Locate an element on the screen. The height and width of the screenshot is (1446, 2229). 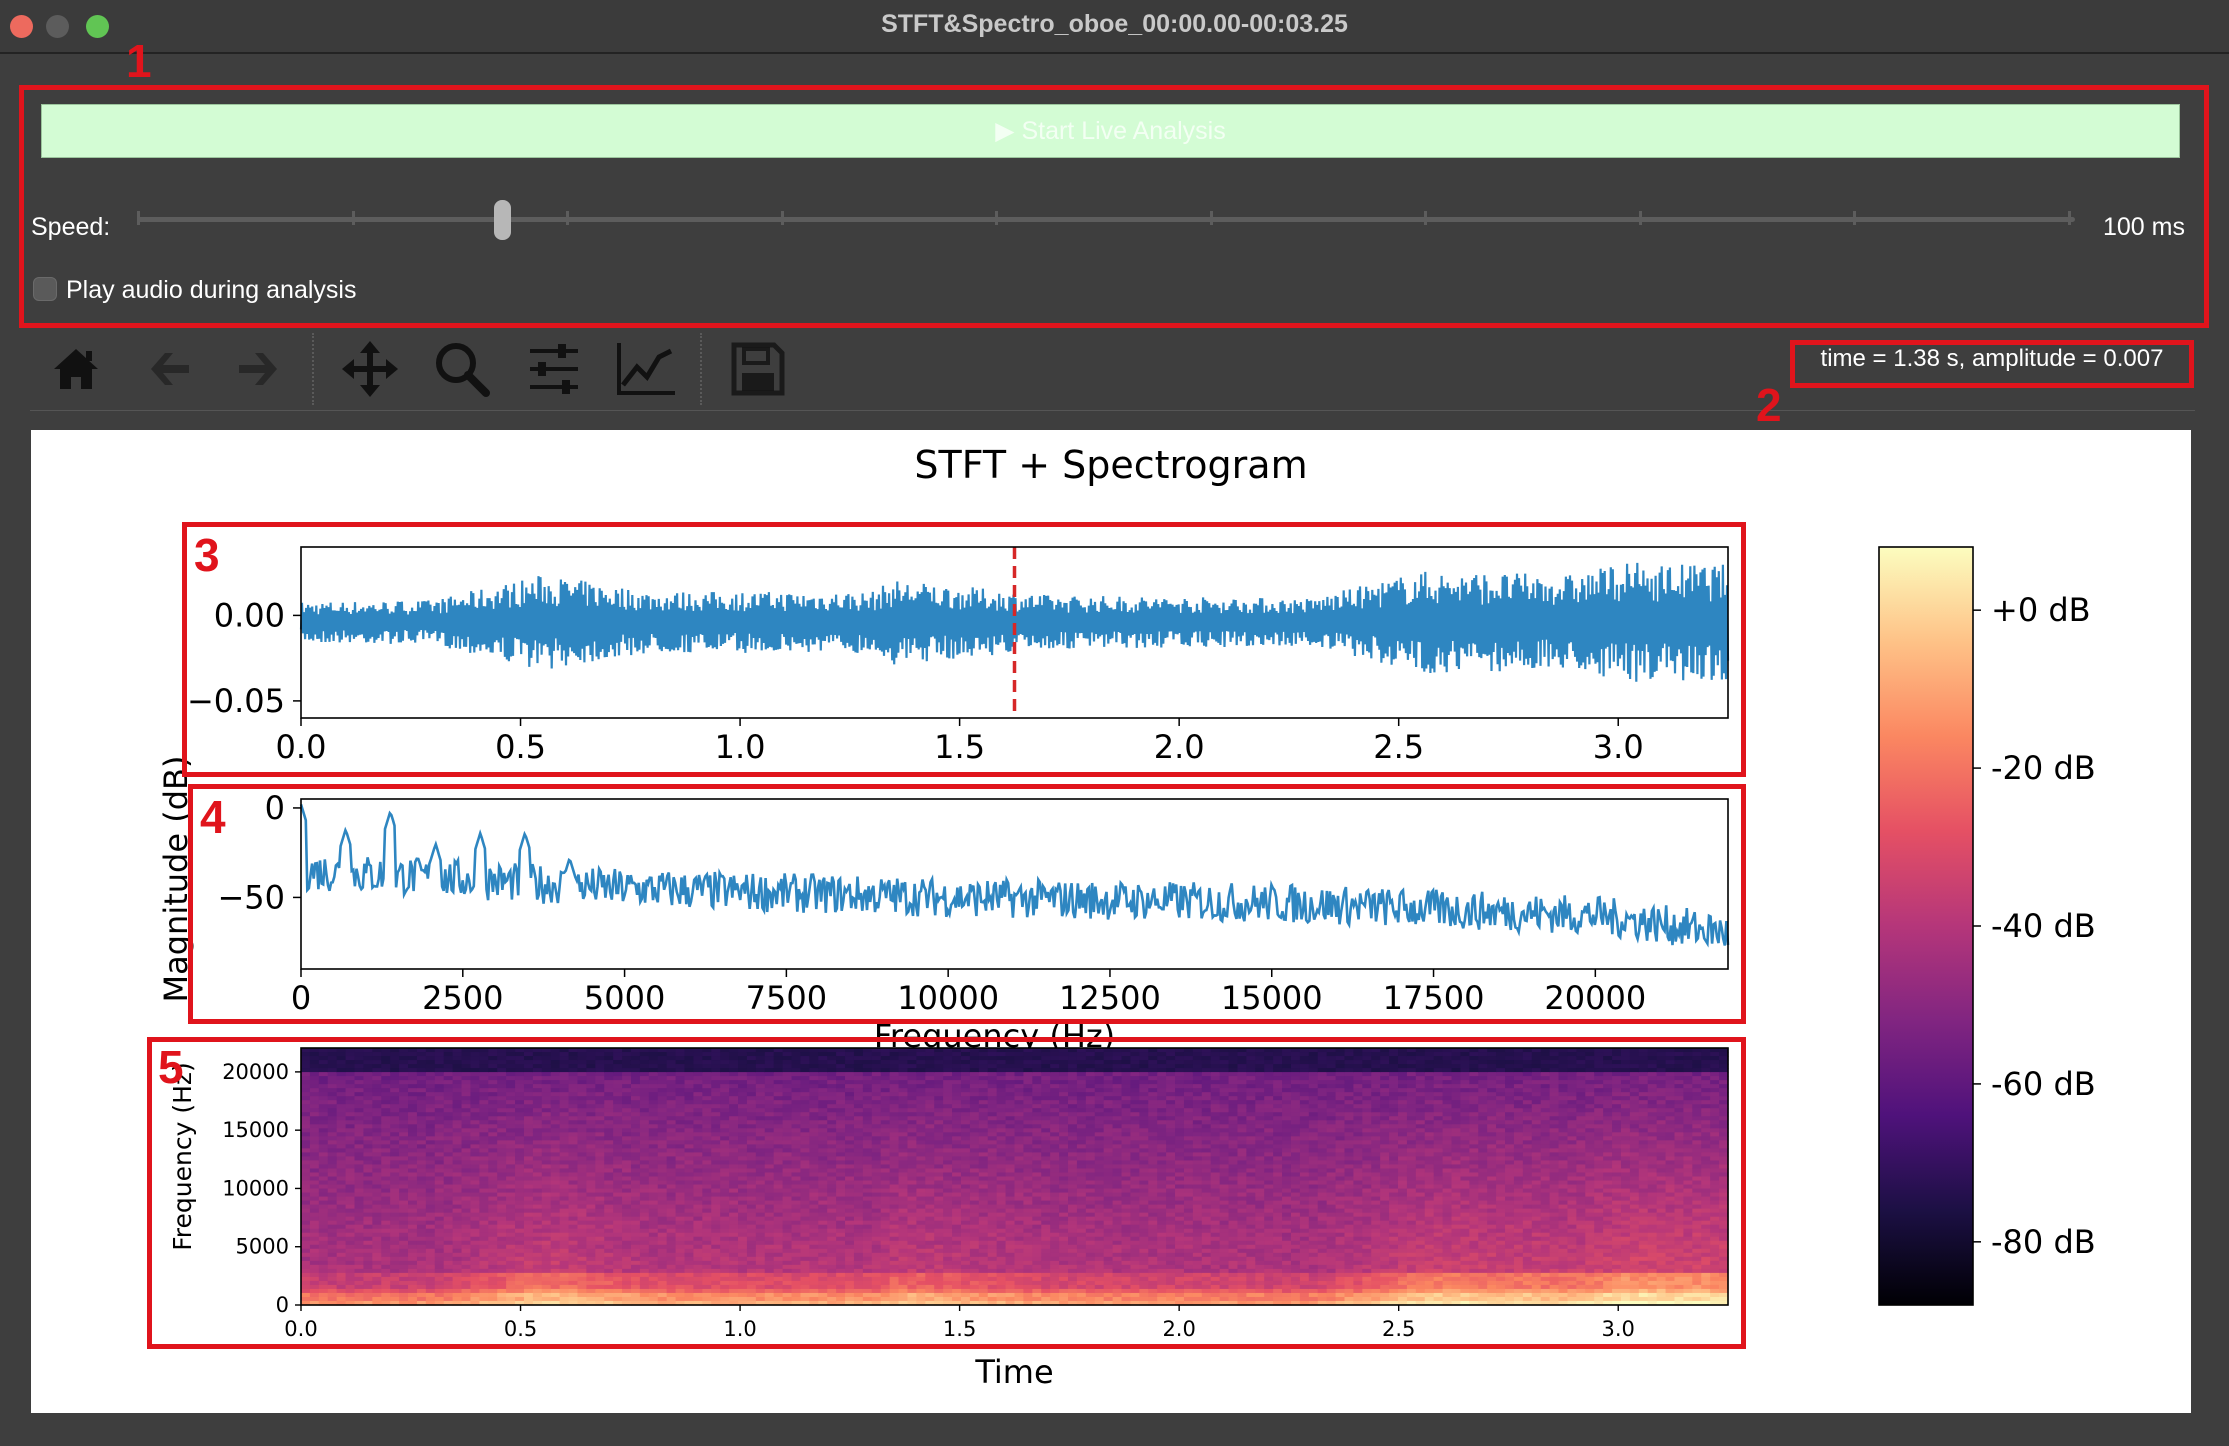
zoom-icon is located at coordinates (462, 369).